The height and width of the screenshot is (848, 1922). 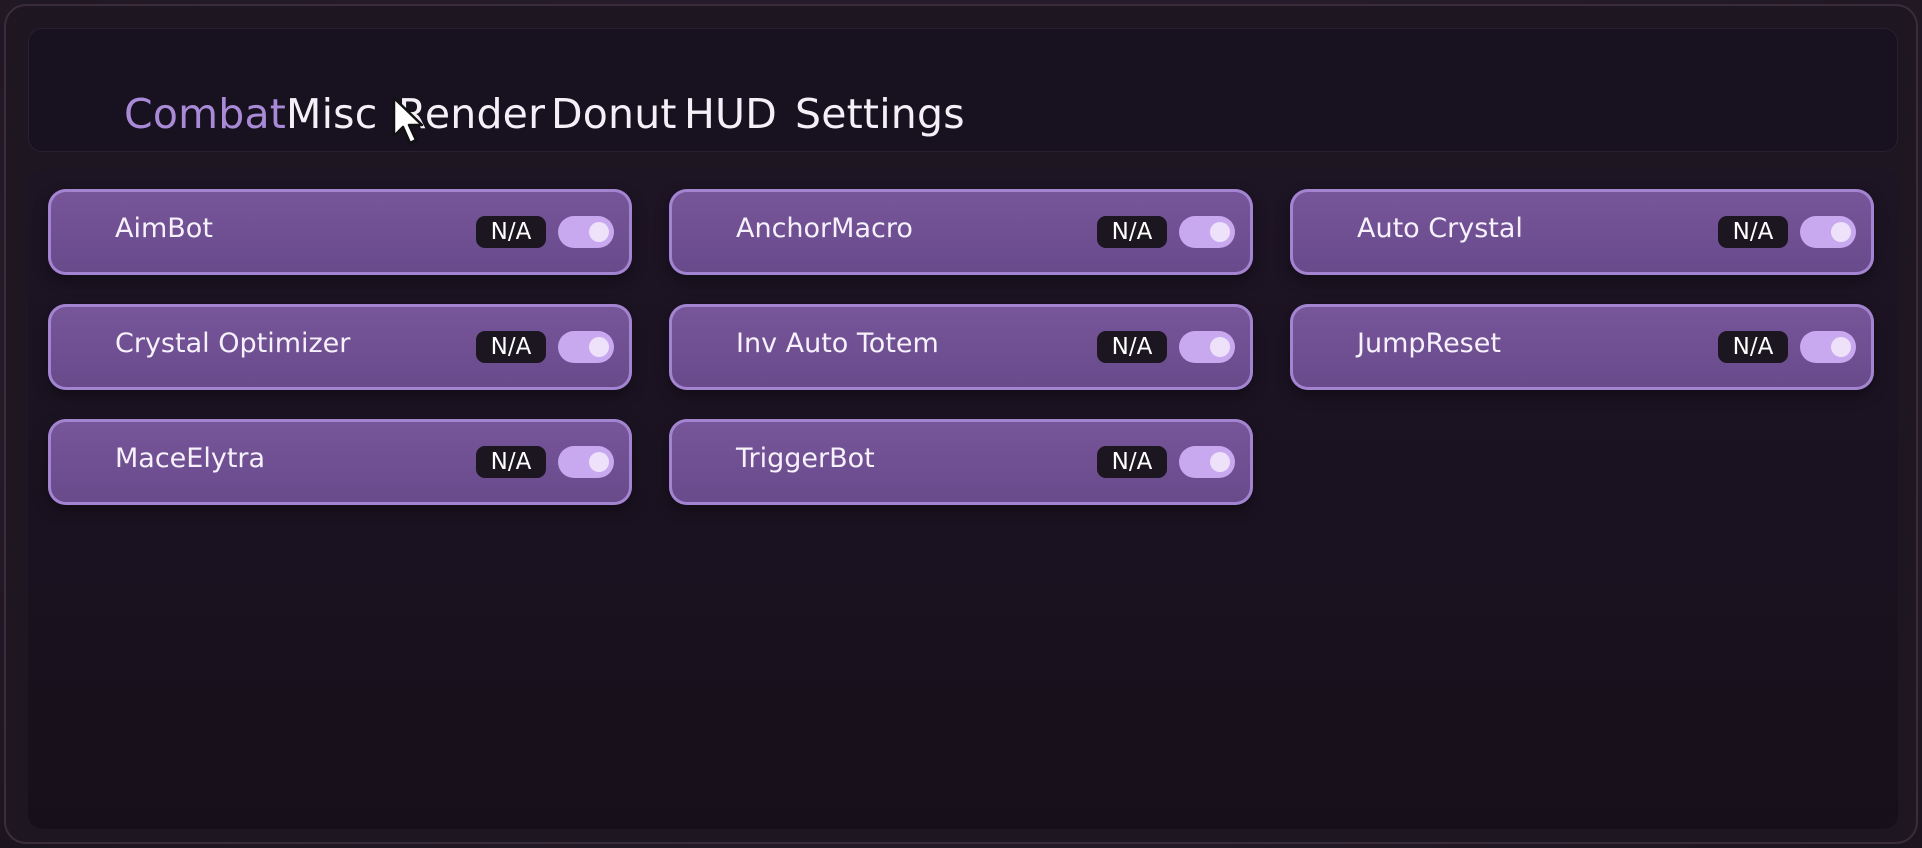 What do you see at coordinates (1440, 228) in the screenshot?
I see `module-label: Auto Crystal` at bounding box center [1440, 228].